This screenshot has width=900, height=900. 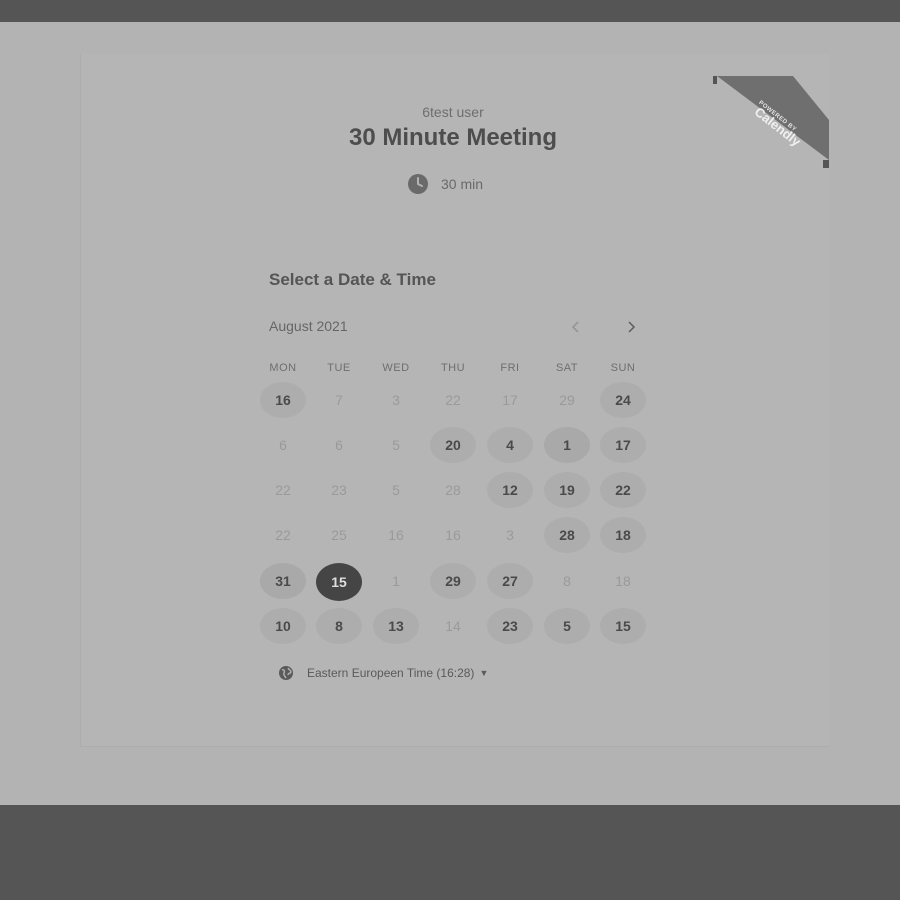 What do you see at coordinates (623, 626) in the screenshot?
I see `available-date-button: 15` at bounding box center [623, 626].